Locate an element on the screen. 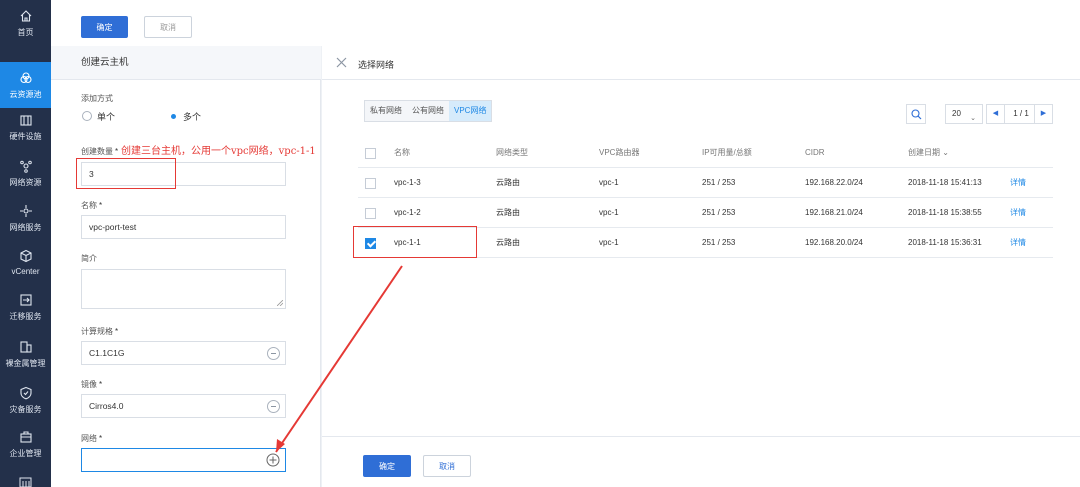  remove-image-icon is located at coordinates (273, 406).